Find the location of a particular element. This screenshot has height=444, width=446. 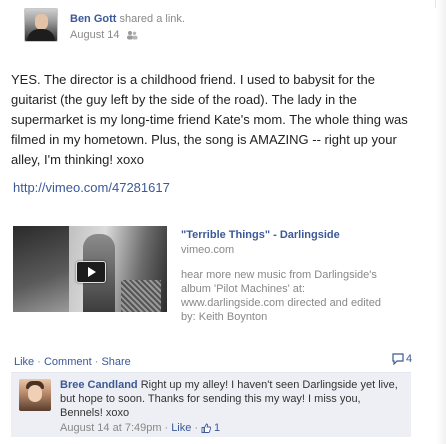

scrollbar-track is located at coordinates (440, 222).